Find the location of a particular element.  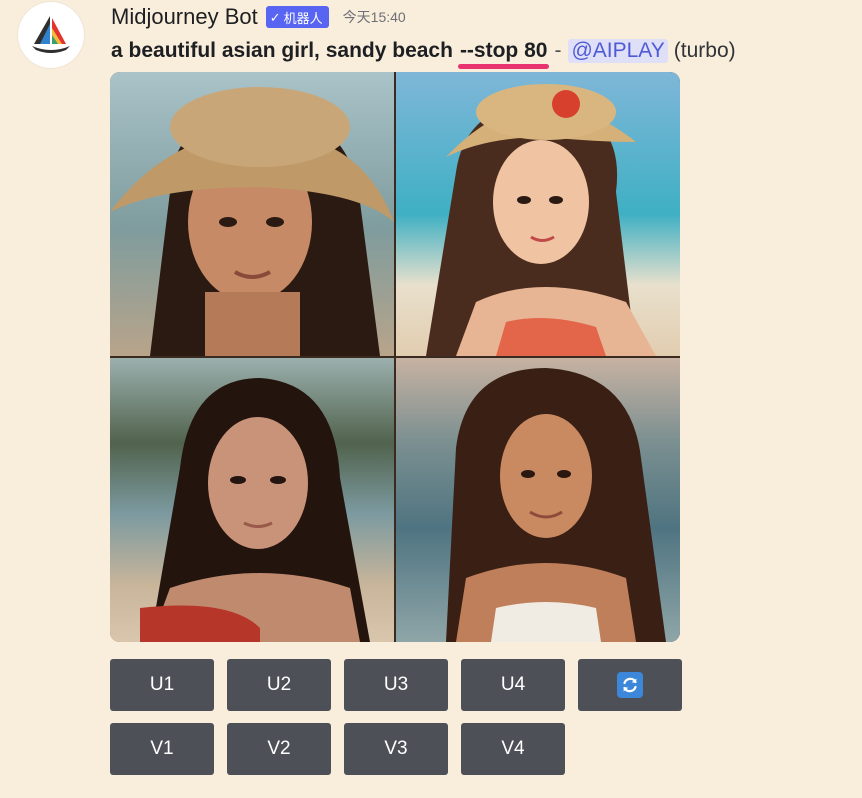

verified-check-icon: ✓ is located at coordinates (275, 17).